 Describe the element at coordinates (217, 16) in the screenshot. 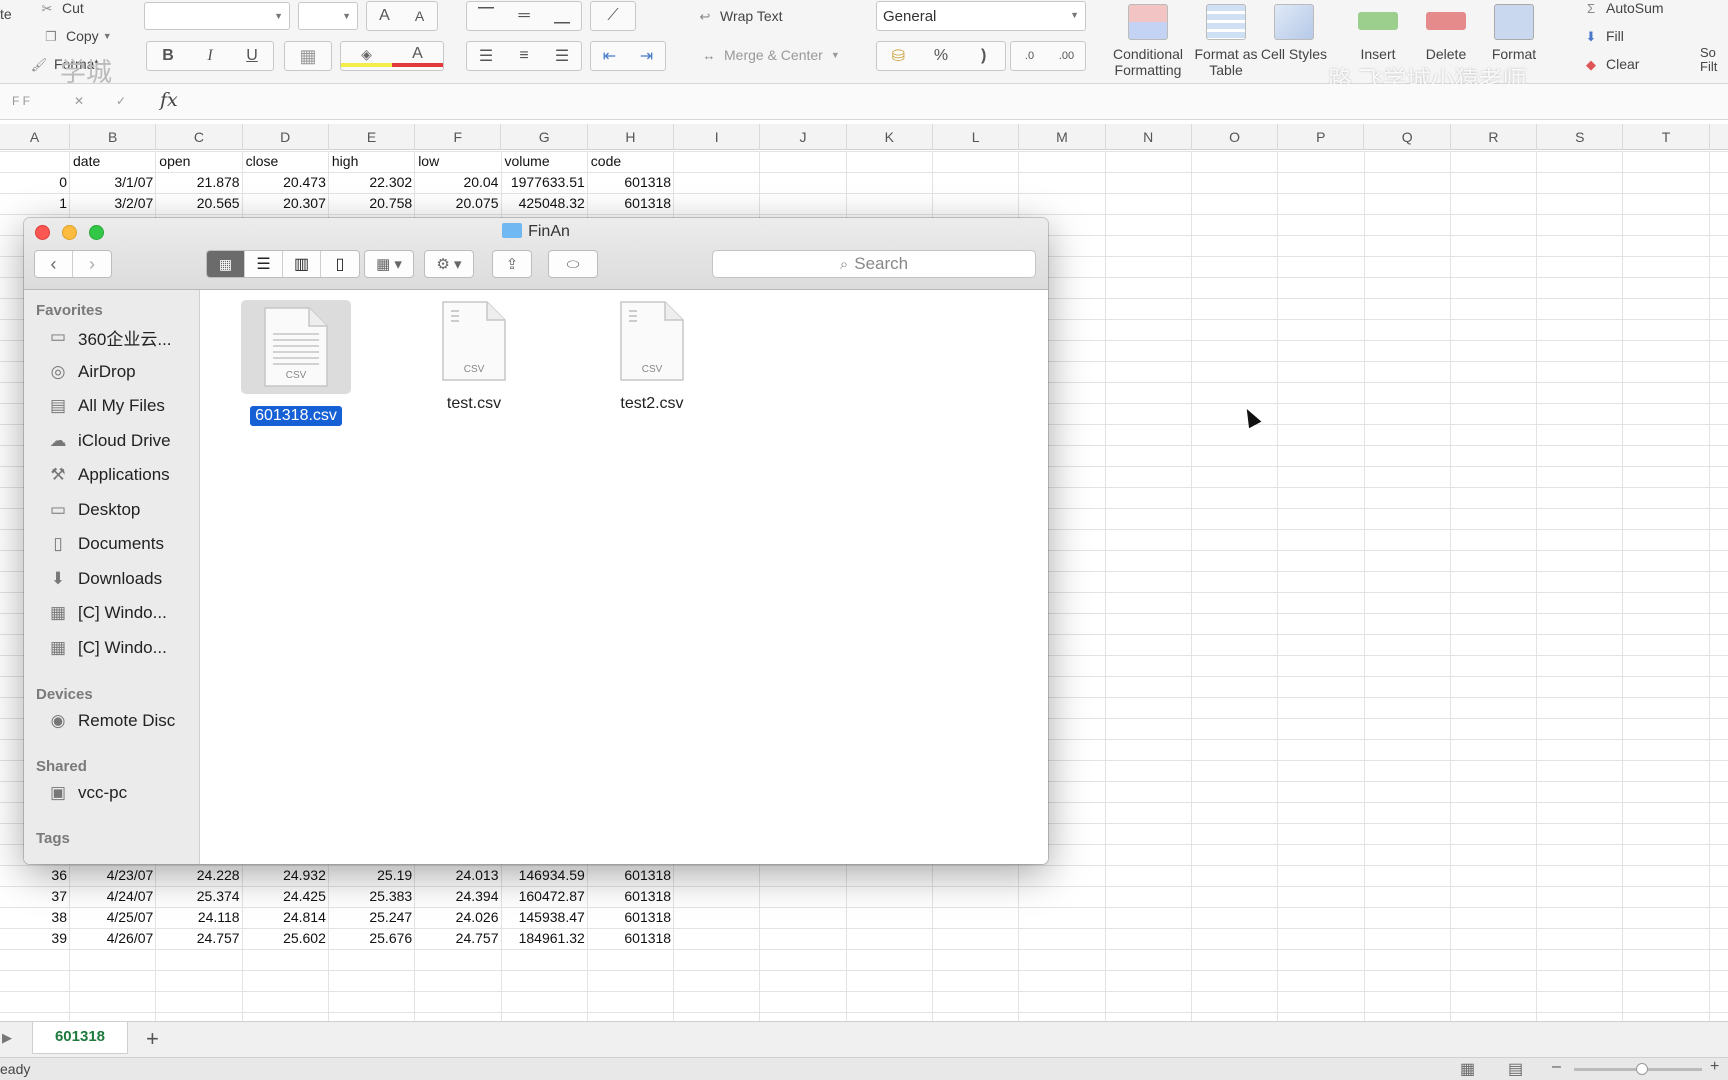

I see `font-name-box: ▼` at that location.